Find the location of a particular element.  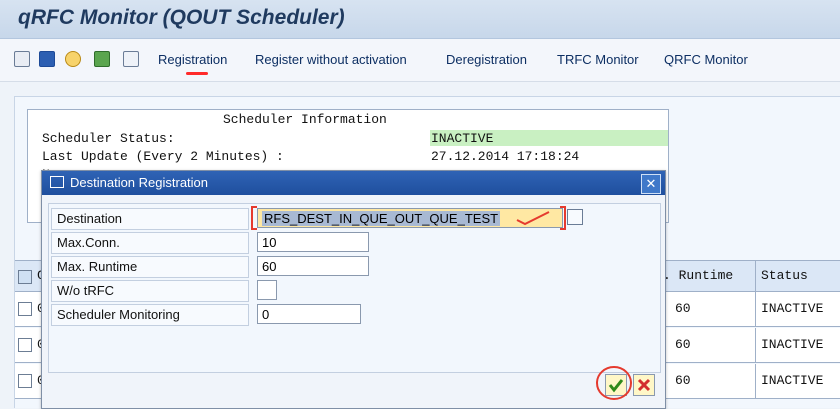

scheduler-monitoring-field: 0 is located at coordinates (309, 314).